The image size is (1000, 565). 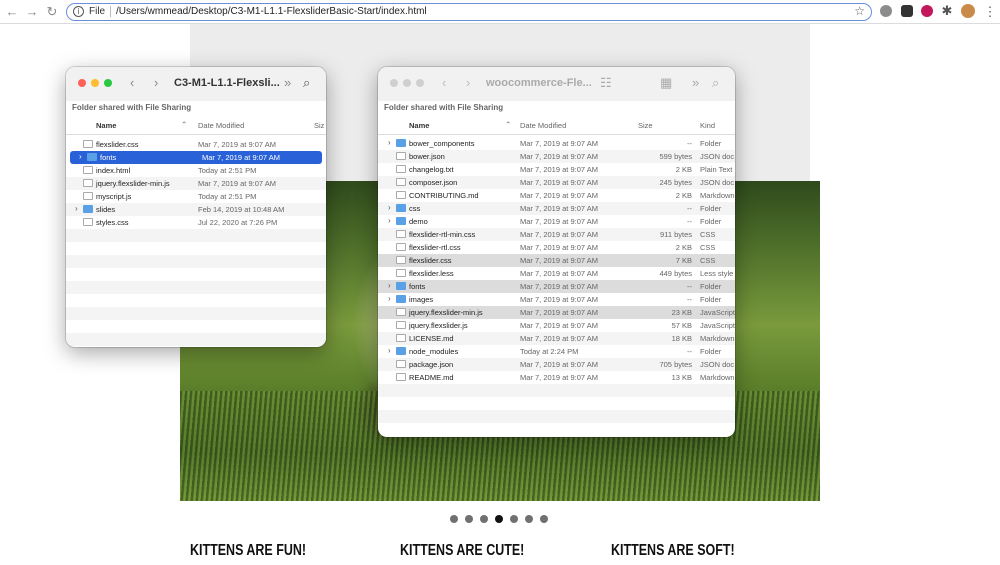 I want to click on bookmark-star-icon: ☆, so click(x=859, y=11).